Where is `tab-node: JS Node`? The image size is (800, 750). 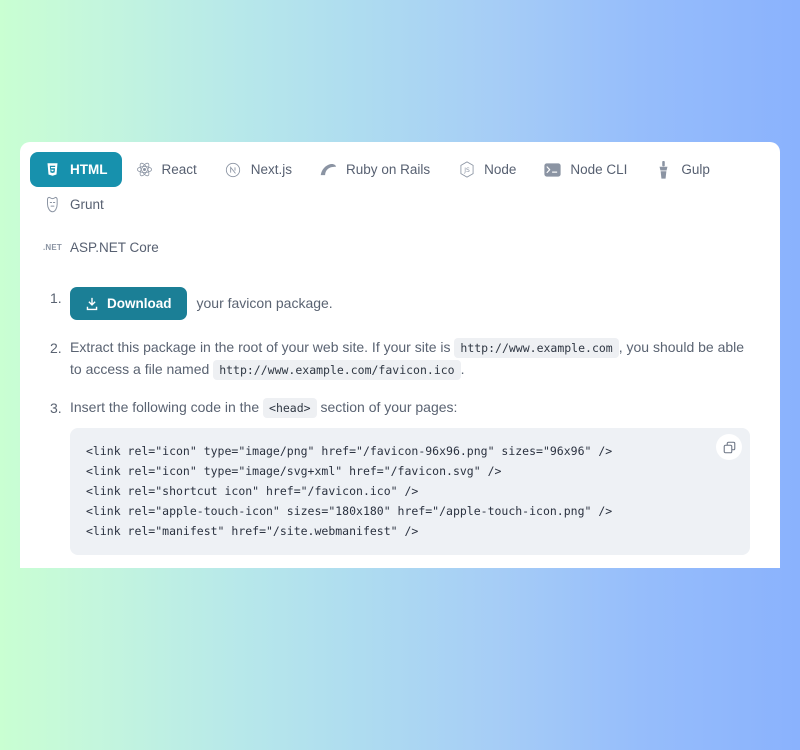 tab-node: JS Node is located at coordinates (487, 169).